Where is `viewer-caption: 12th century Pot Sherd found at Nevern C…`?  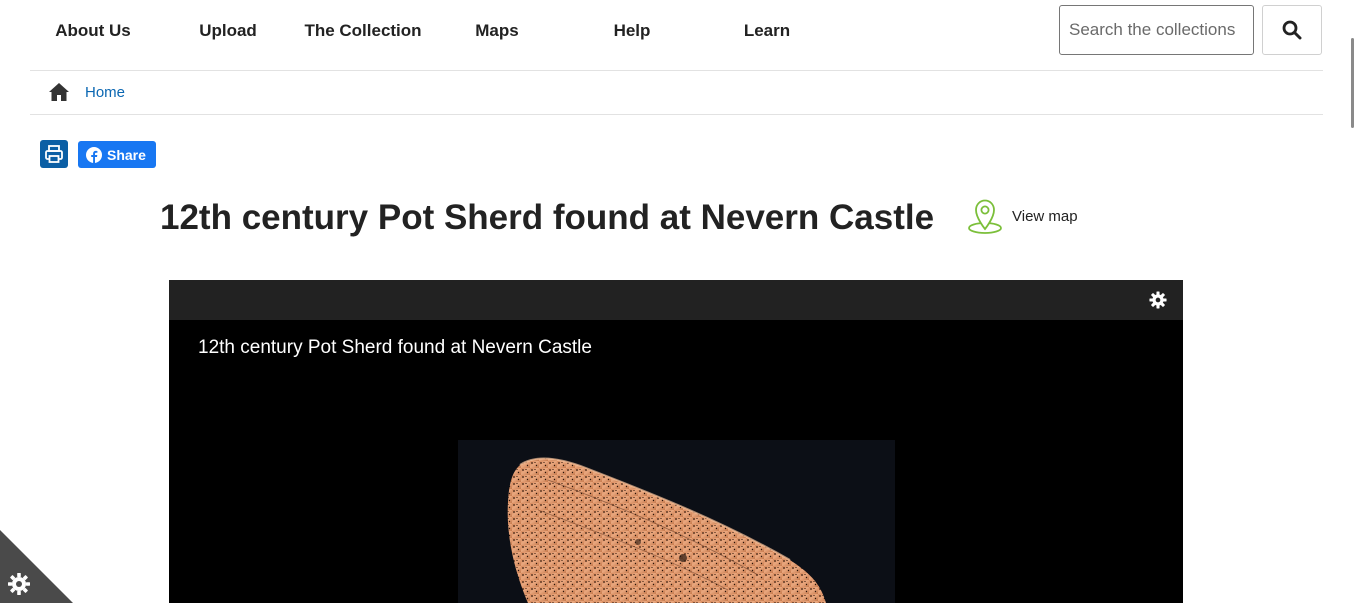
viewer-caption: 12th century Pot Sherd found at Nevern C… is located at coordinates (395, 347).